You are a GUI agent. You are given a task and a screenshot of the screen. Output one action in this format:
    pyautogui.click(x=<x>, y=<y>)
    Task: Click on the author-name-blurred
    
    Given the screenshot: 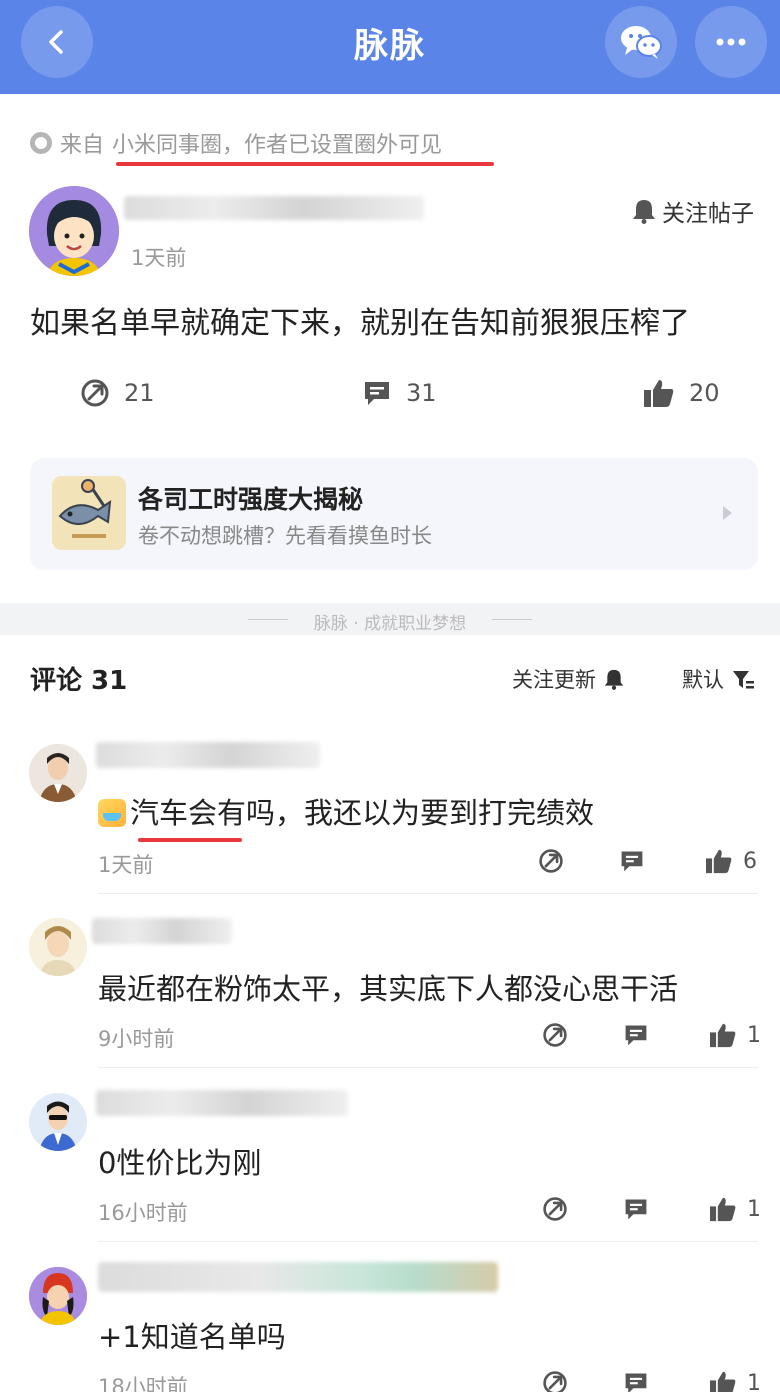 What is the action you would take?
    pyautogui.click(x=274, y=208)
    